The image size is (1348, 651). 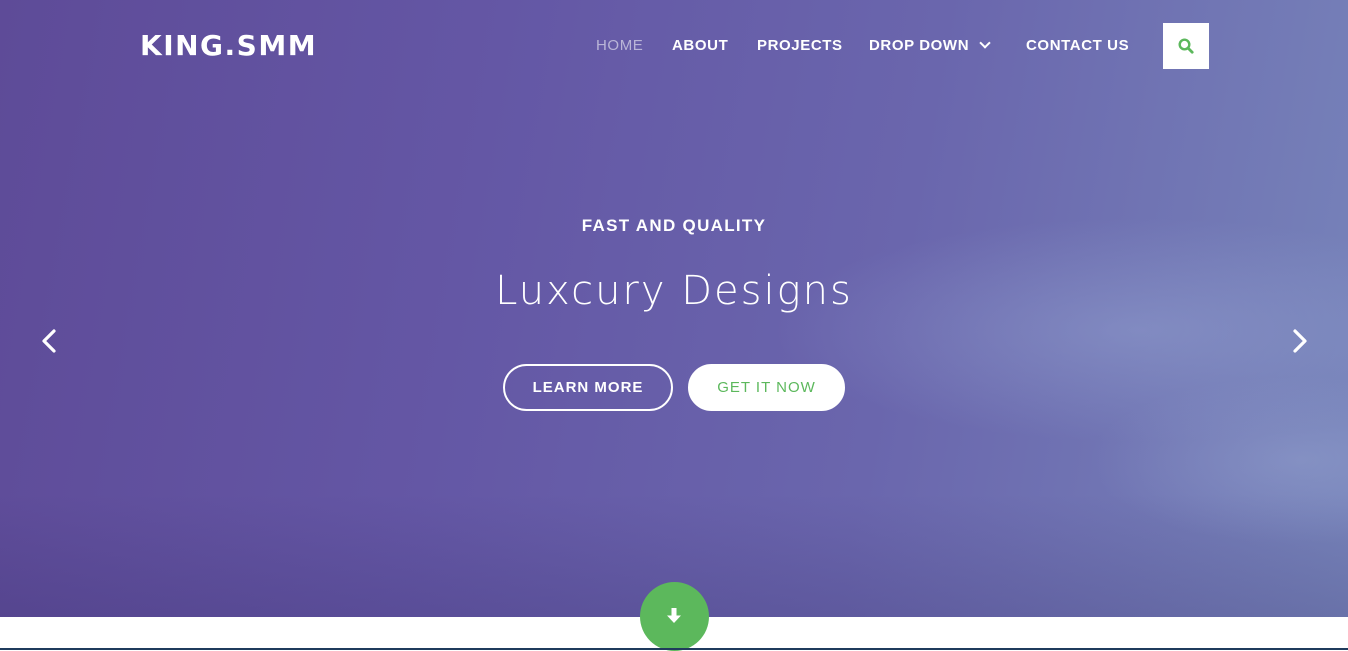 I want to click on chevron-right-icon, so click(x=1300, y=341).